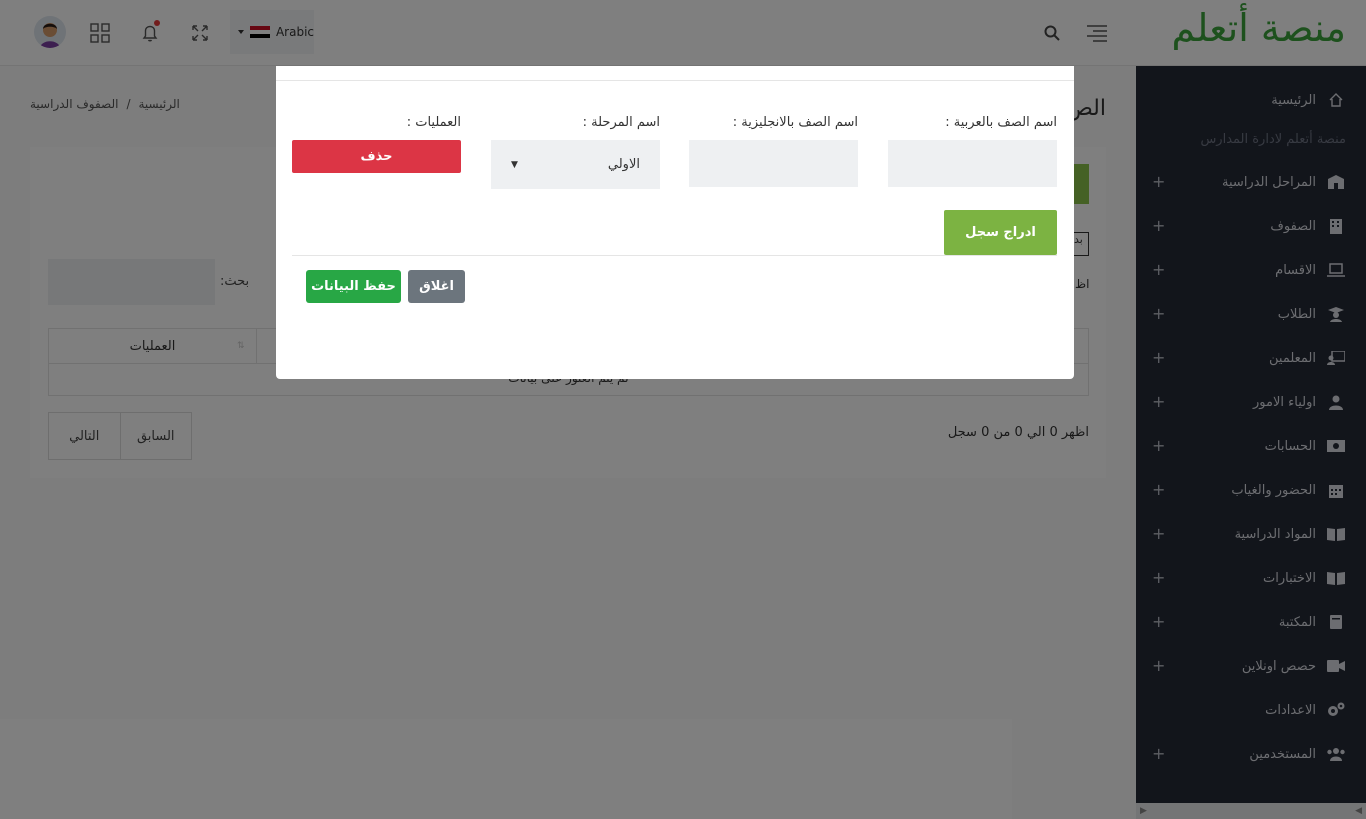 This screenshot has height=819, width=1366. What do you see at coordinates (514, 164) in the screenshot?
I see `chevron-down-icon: ▼` at bounding box center [514, 164].